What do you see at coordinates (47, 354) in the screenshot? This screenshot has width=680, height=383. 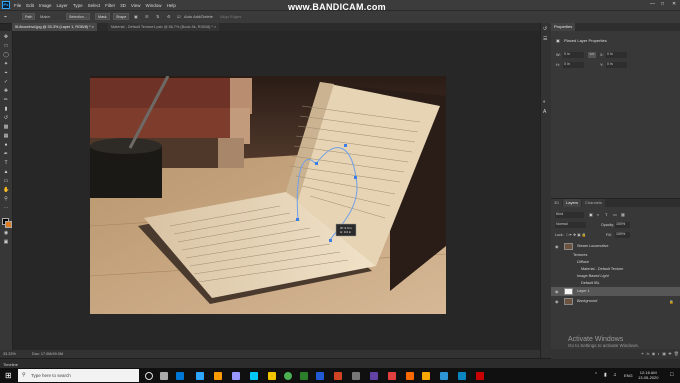 I see `document-size: Doc: 17.0M/49.0M` at bounding box center [47, 354].